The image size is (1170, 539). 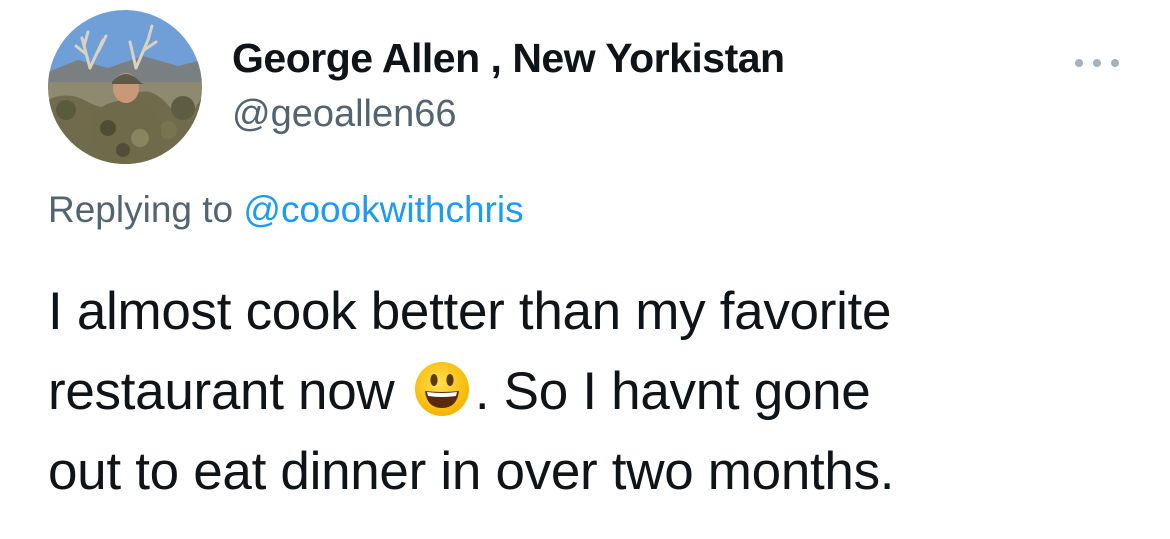 I want to click on tweet-text-line-1: I almost cook better than my favorite, so click(x=470, y=311).